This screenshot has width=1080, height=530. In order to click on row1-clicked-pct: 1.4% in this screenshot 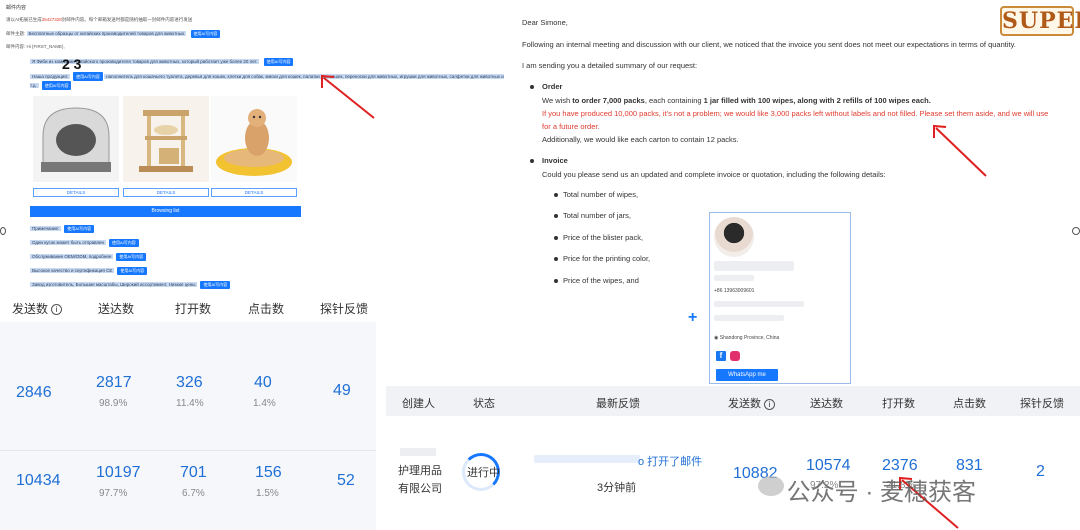, I will do `click(264, 403)`.